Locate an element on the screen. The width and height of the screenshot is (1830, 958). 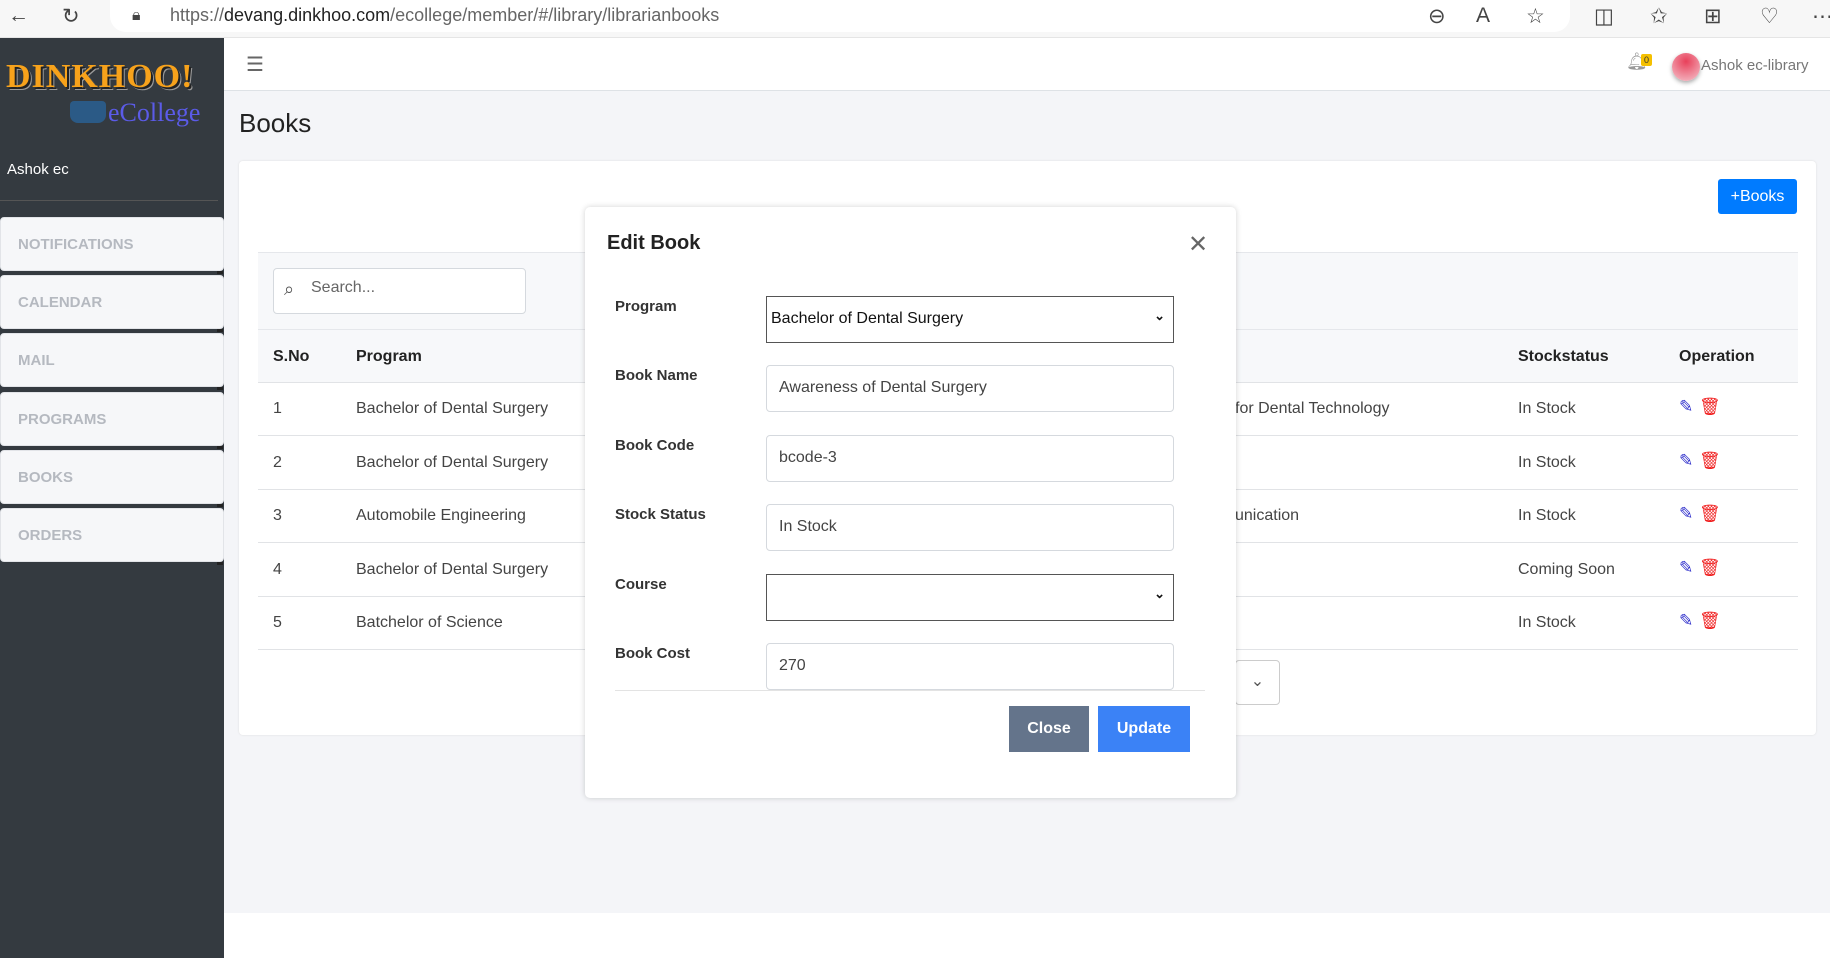
book-code-label: Book Code is located at coordinates (655, 445).